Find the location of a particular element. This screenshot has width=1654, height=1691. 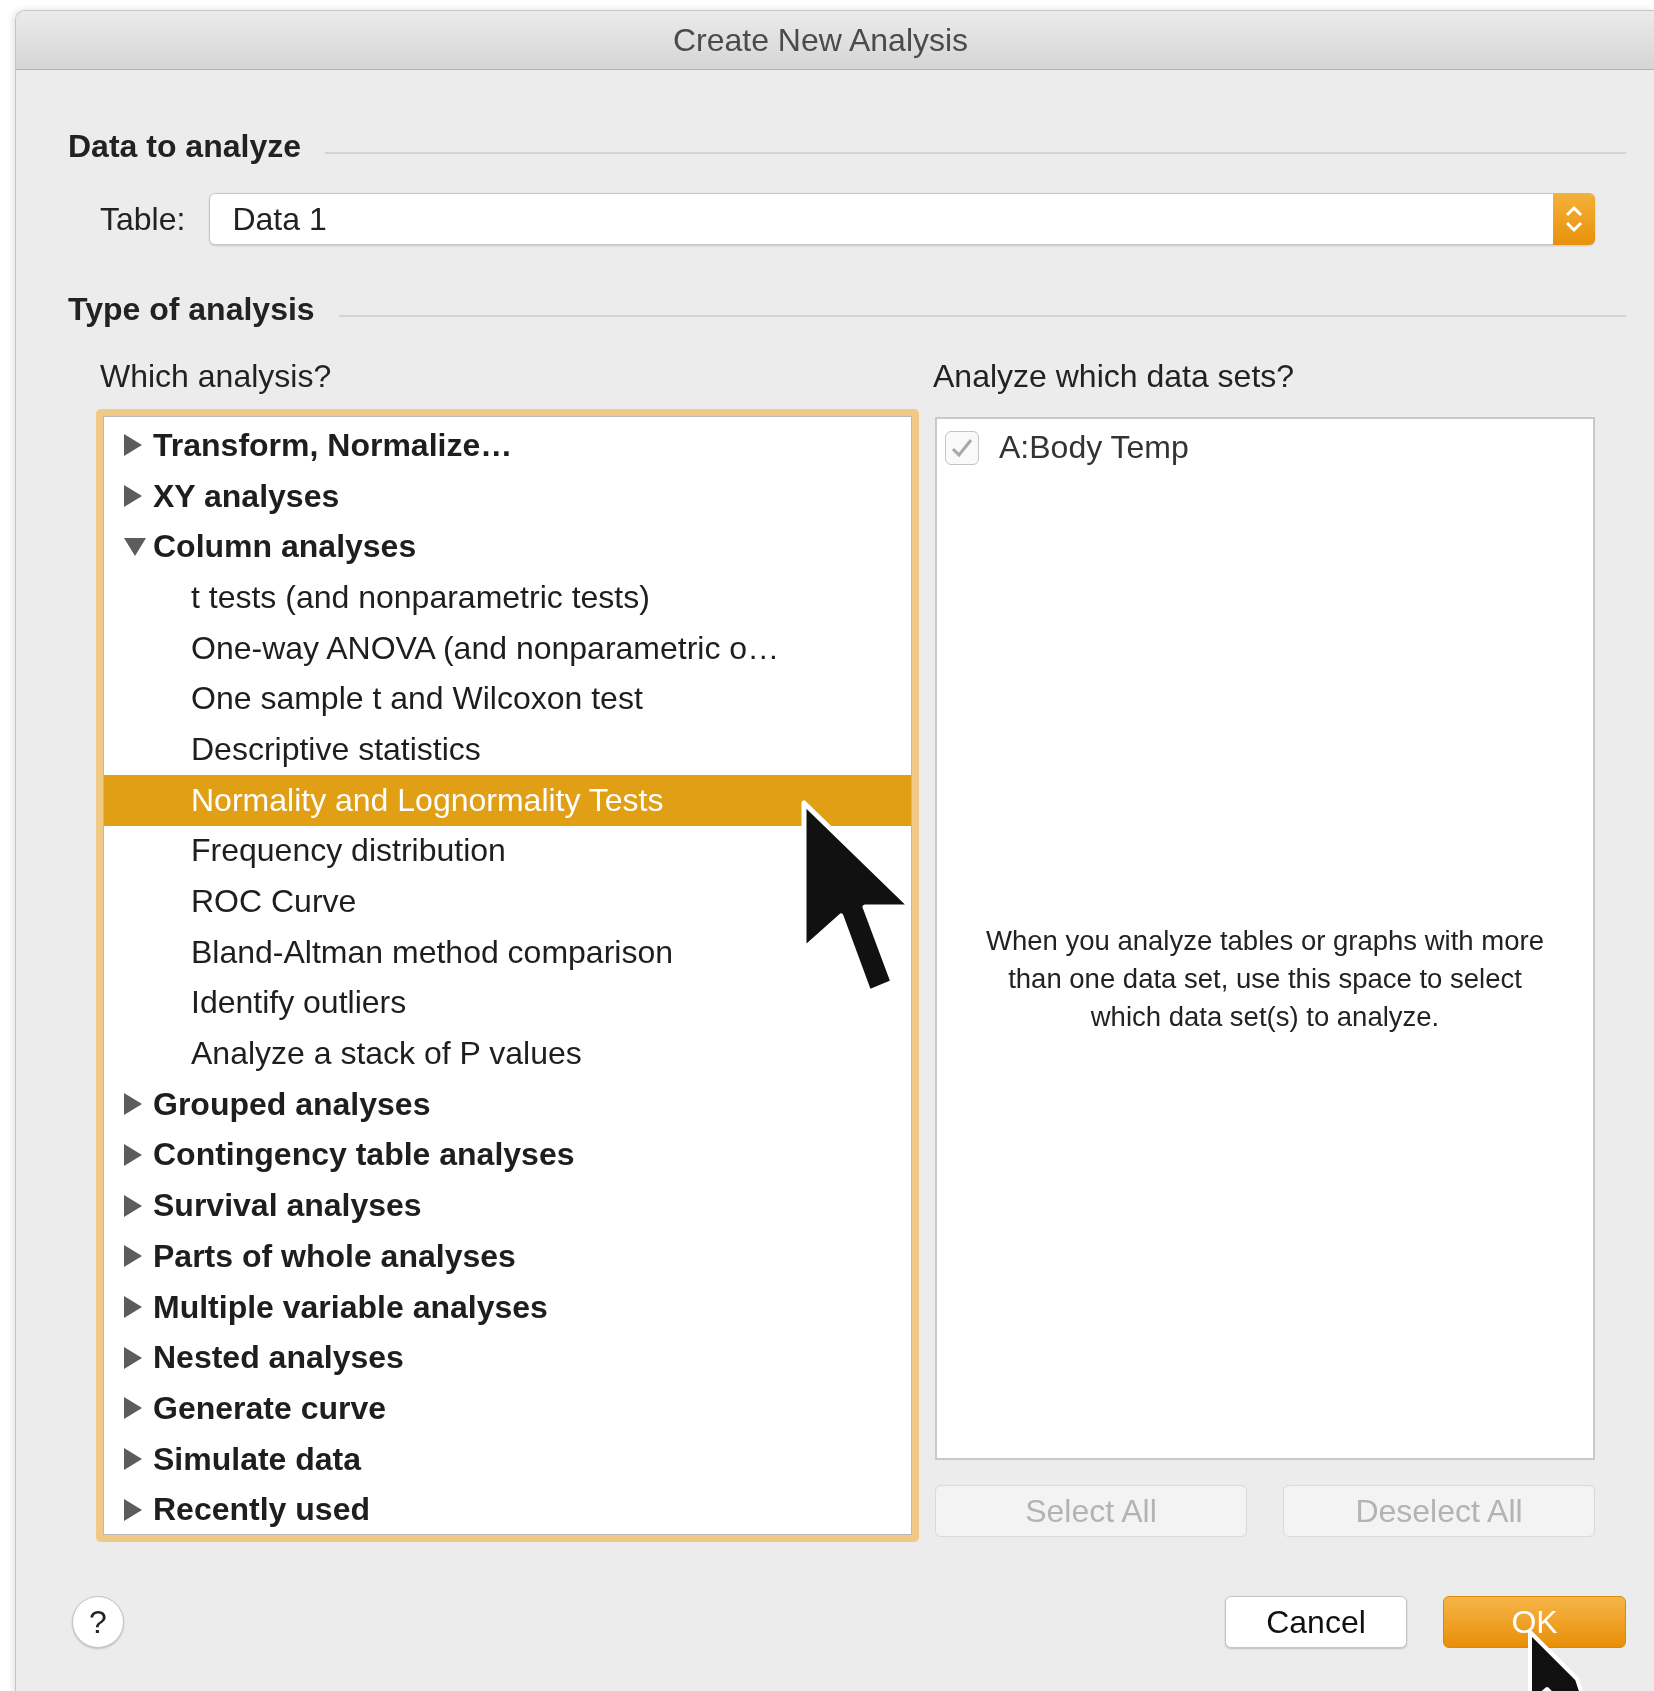

analysis-item: Frequency distribution is located at coordinates (507, 851).